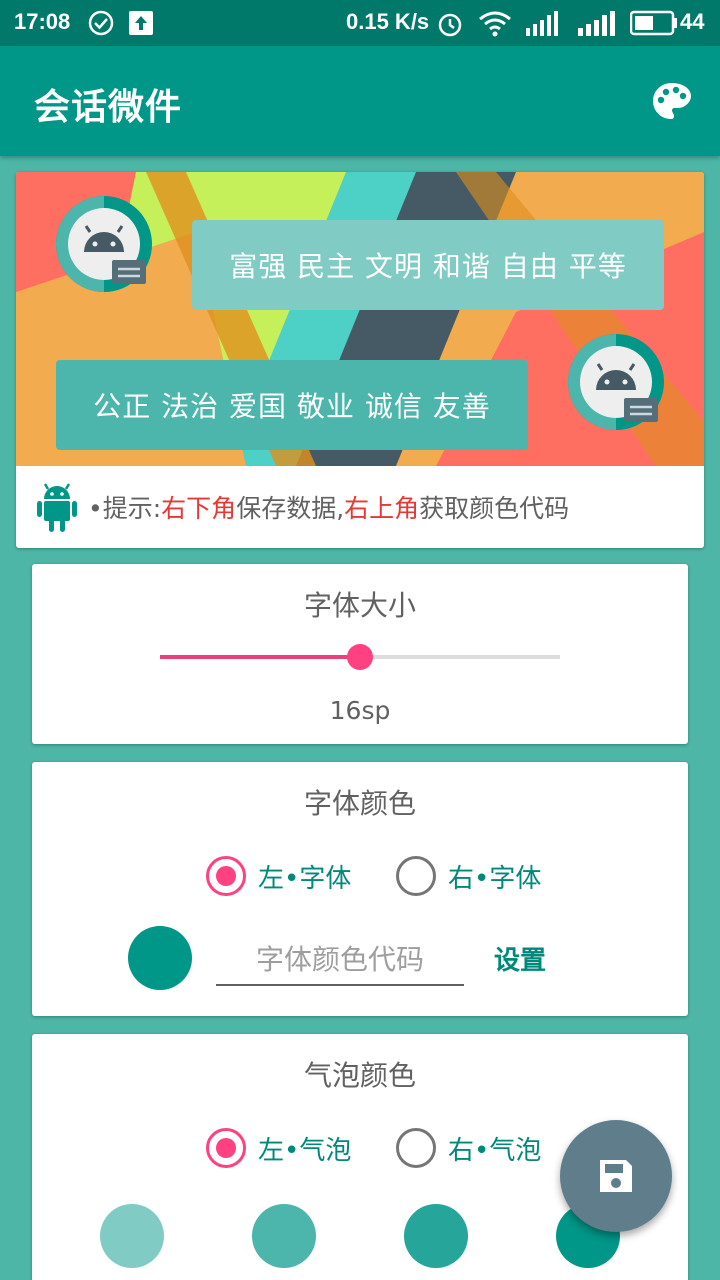  I want to click on upload-icon, so click(141, 23).